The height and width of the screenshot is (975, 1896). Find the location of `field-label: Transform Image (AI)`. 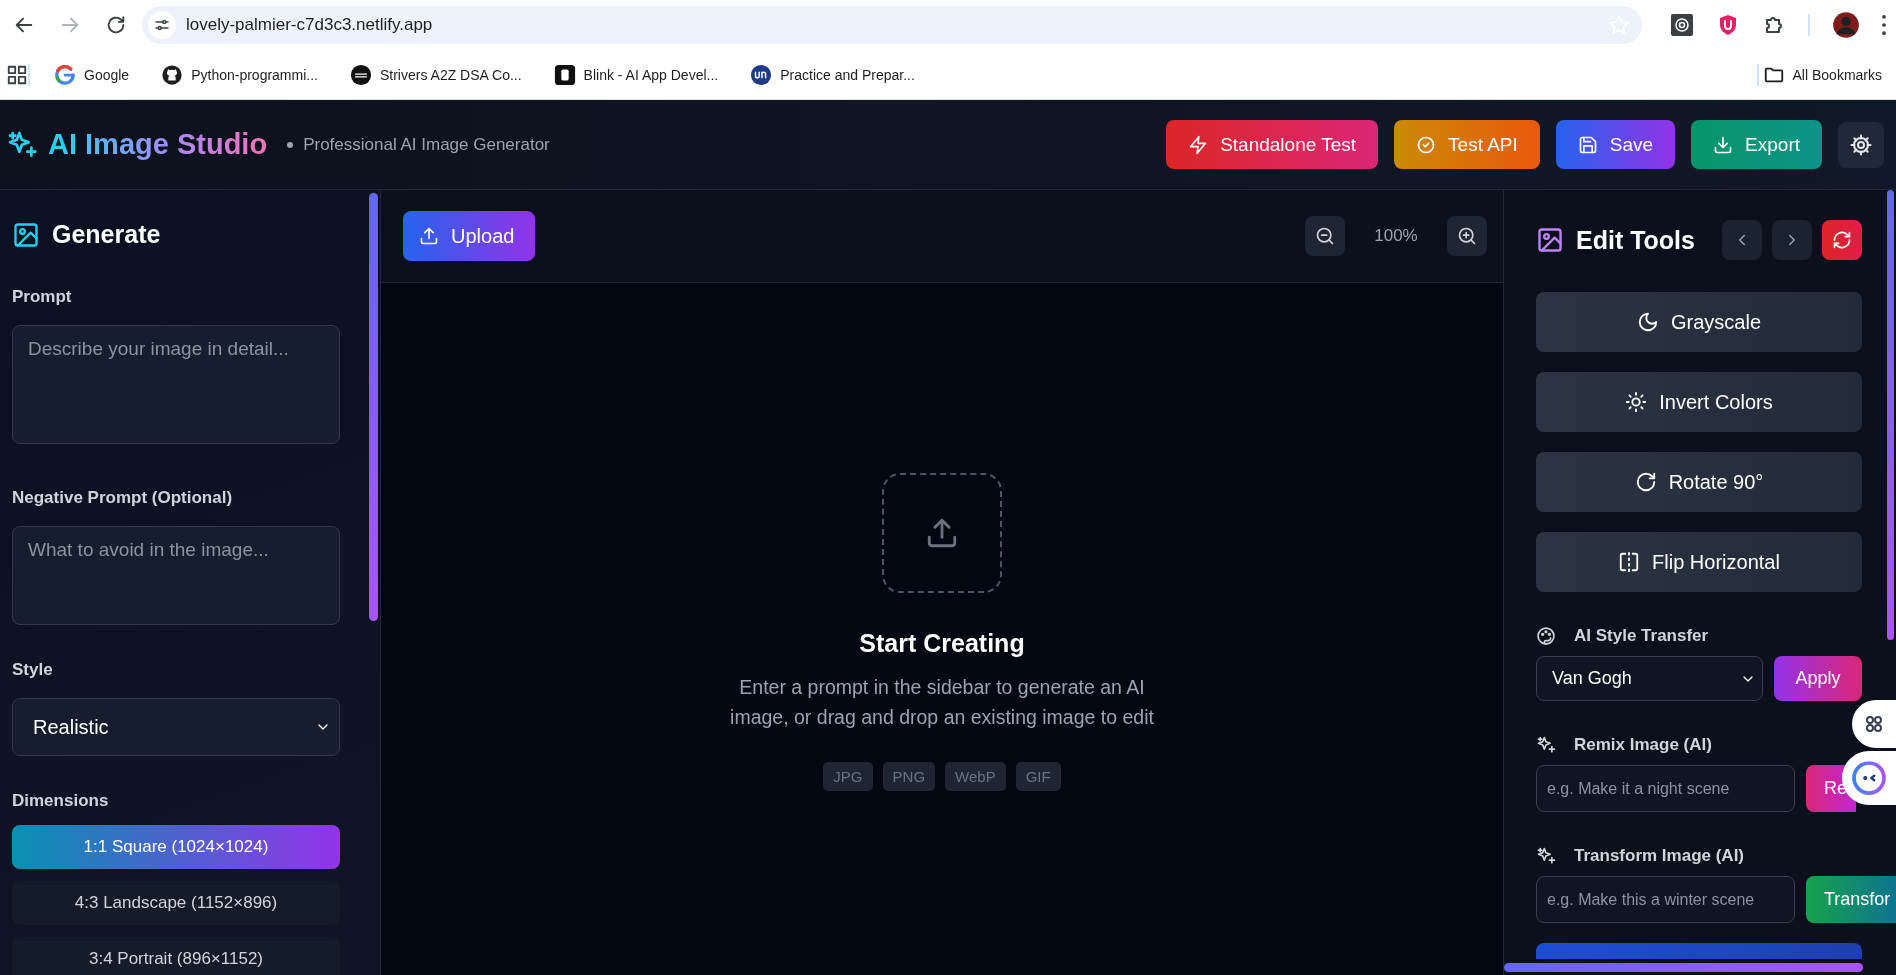

field-label: Transform Image (AI) is located at coordinates (1659, 856).